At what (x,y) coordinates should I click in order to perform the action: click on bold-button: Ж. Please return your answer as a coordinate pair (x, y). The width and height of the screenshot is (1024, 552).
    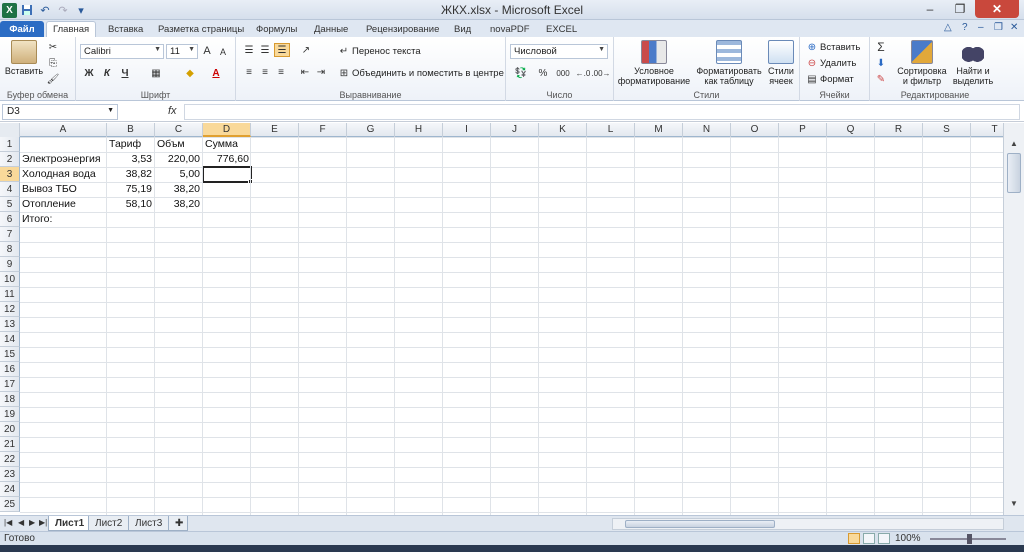
    Looking at the image, I should click on (89, 73).